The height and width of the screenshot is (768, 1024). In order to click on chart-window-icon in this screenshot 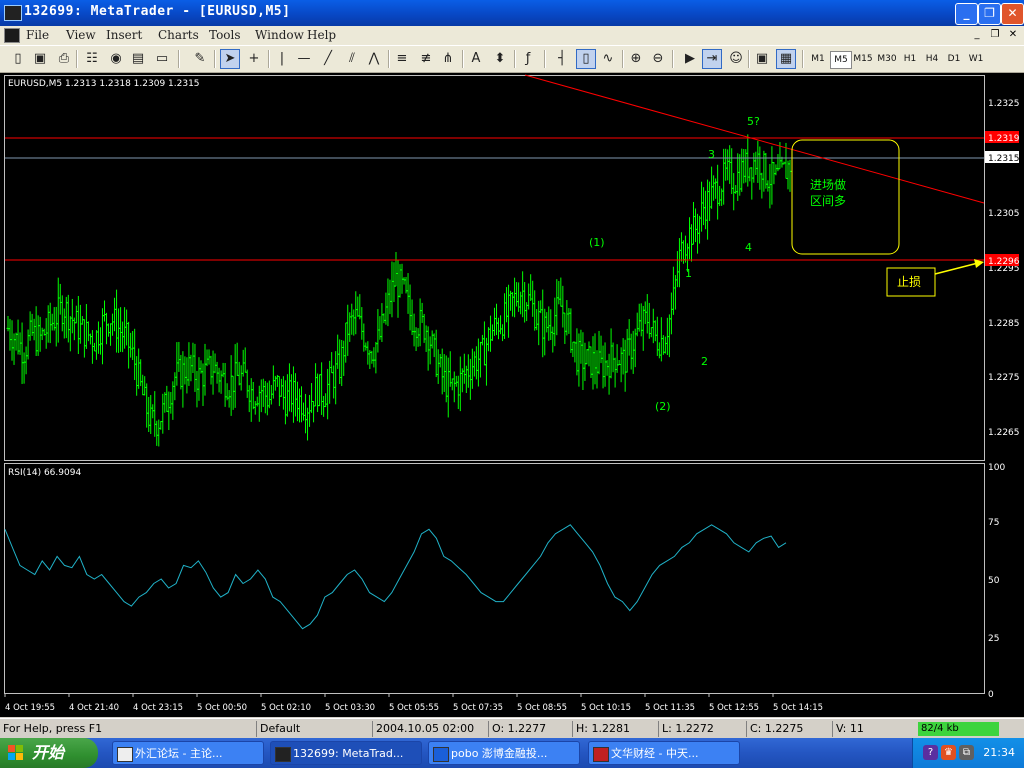, I will do `click(12, 35)`.